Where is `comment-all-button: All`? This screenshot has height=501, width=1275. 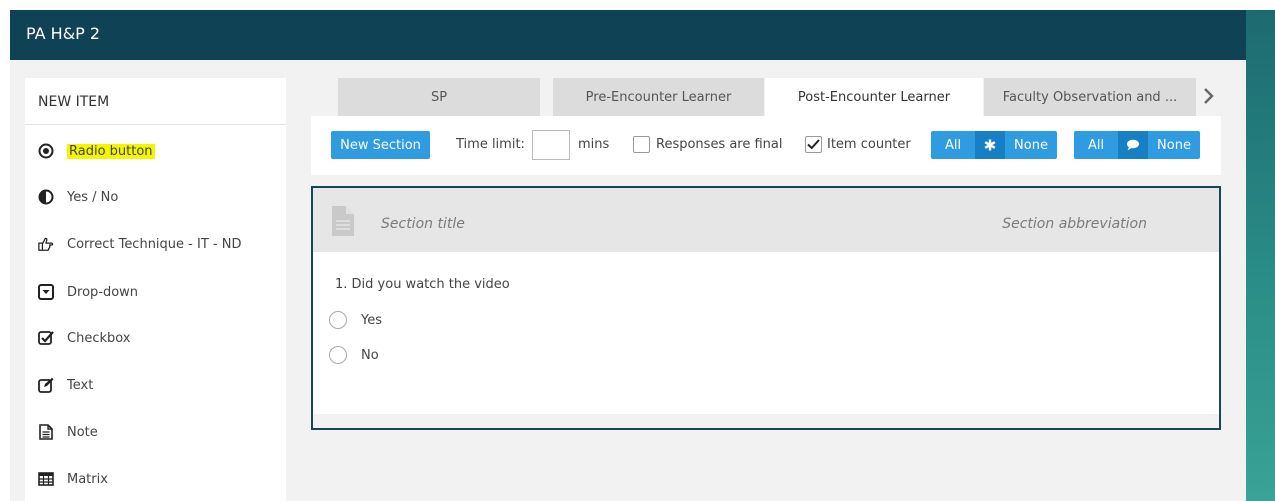 comment-all-button: All is located at coordinates (1096, 145).